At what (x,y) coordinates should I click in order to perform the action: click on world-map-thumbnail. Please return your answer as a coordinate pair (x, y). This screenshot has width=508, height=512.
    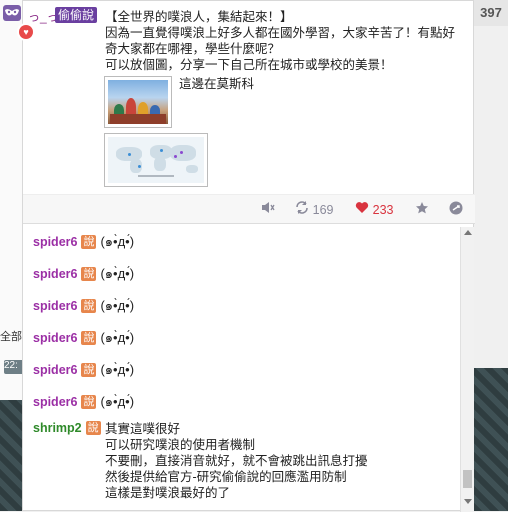
    Looking at the image, I should click on (156, 160).